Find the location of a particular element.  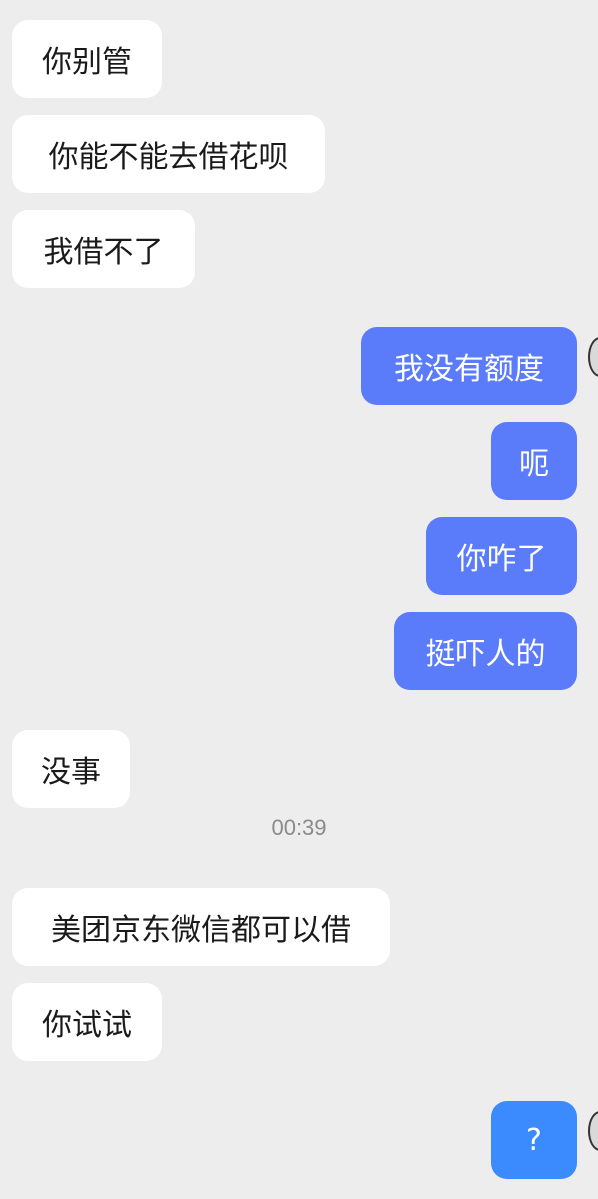

message-text: 你别管 is located at coordinates (87, 62).